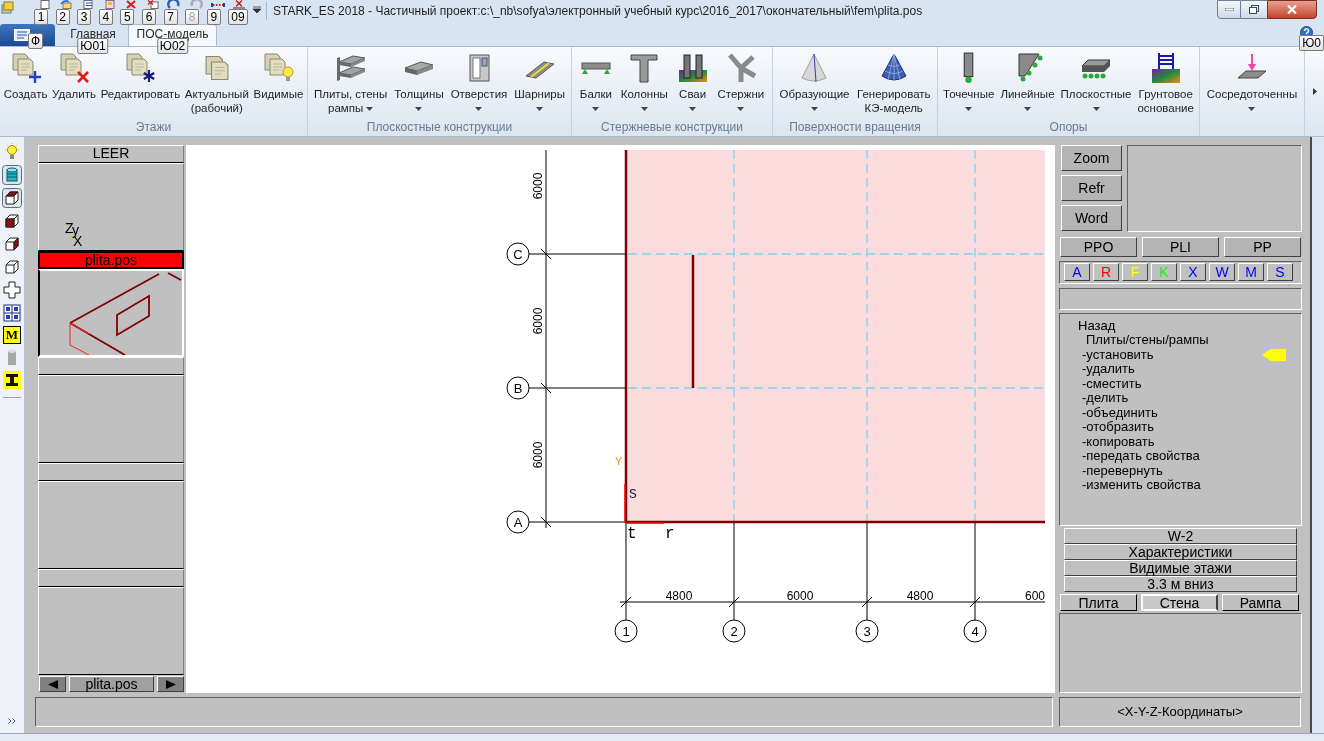 This screenshot has height=741, width=1324. I want to click on group-label: Опоры, so click(1068, 128).